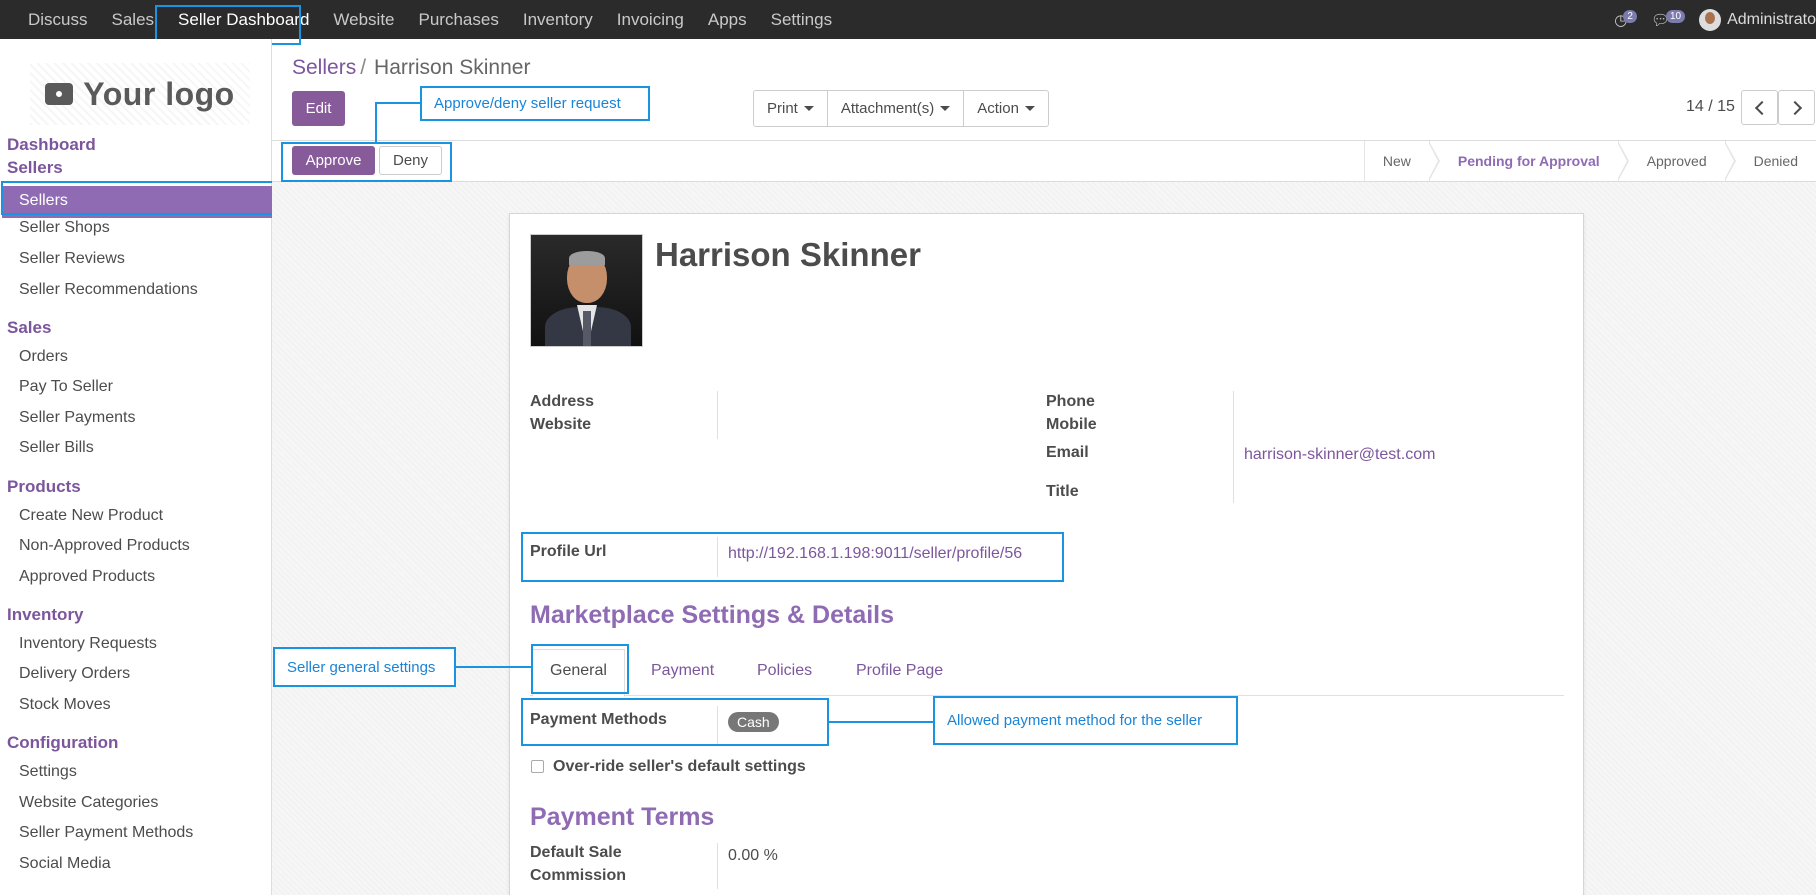 This screenshot has width=1816, height=895. Describe the element at coordinates (159, 93) in the screenshot. I see `logo-text: Your logo` at that location.